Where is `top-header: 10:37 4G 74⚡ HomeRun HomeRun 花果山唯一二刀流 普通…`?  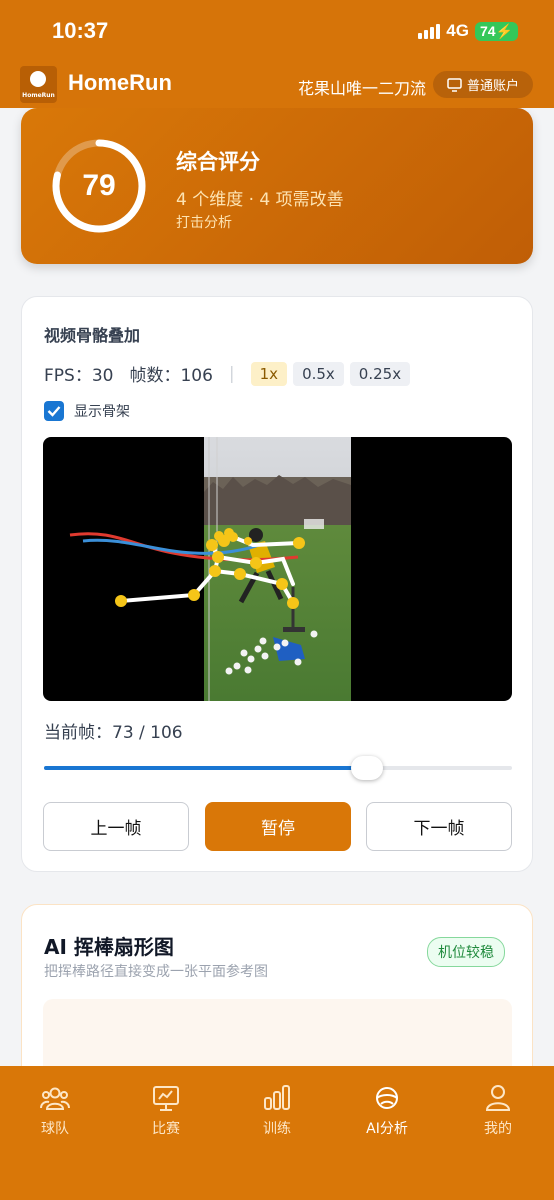
top-header: 10:37 4G 74⚡ HomeRun HomeRun 花果山唯一二刀流 普通… is located at coordinates (277, 54).